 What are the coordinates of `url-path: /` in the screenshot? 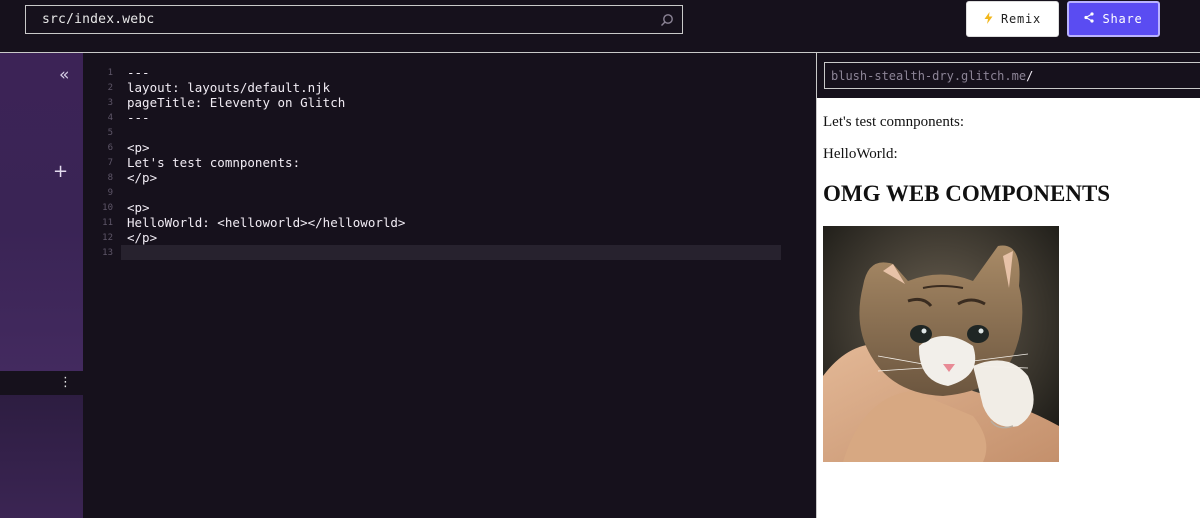 It's located at (1030, 75).